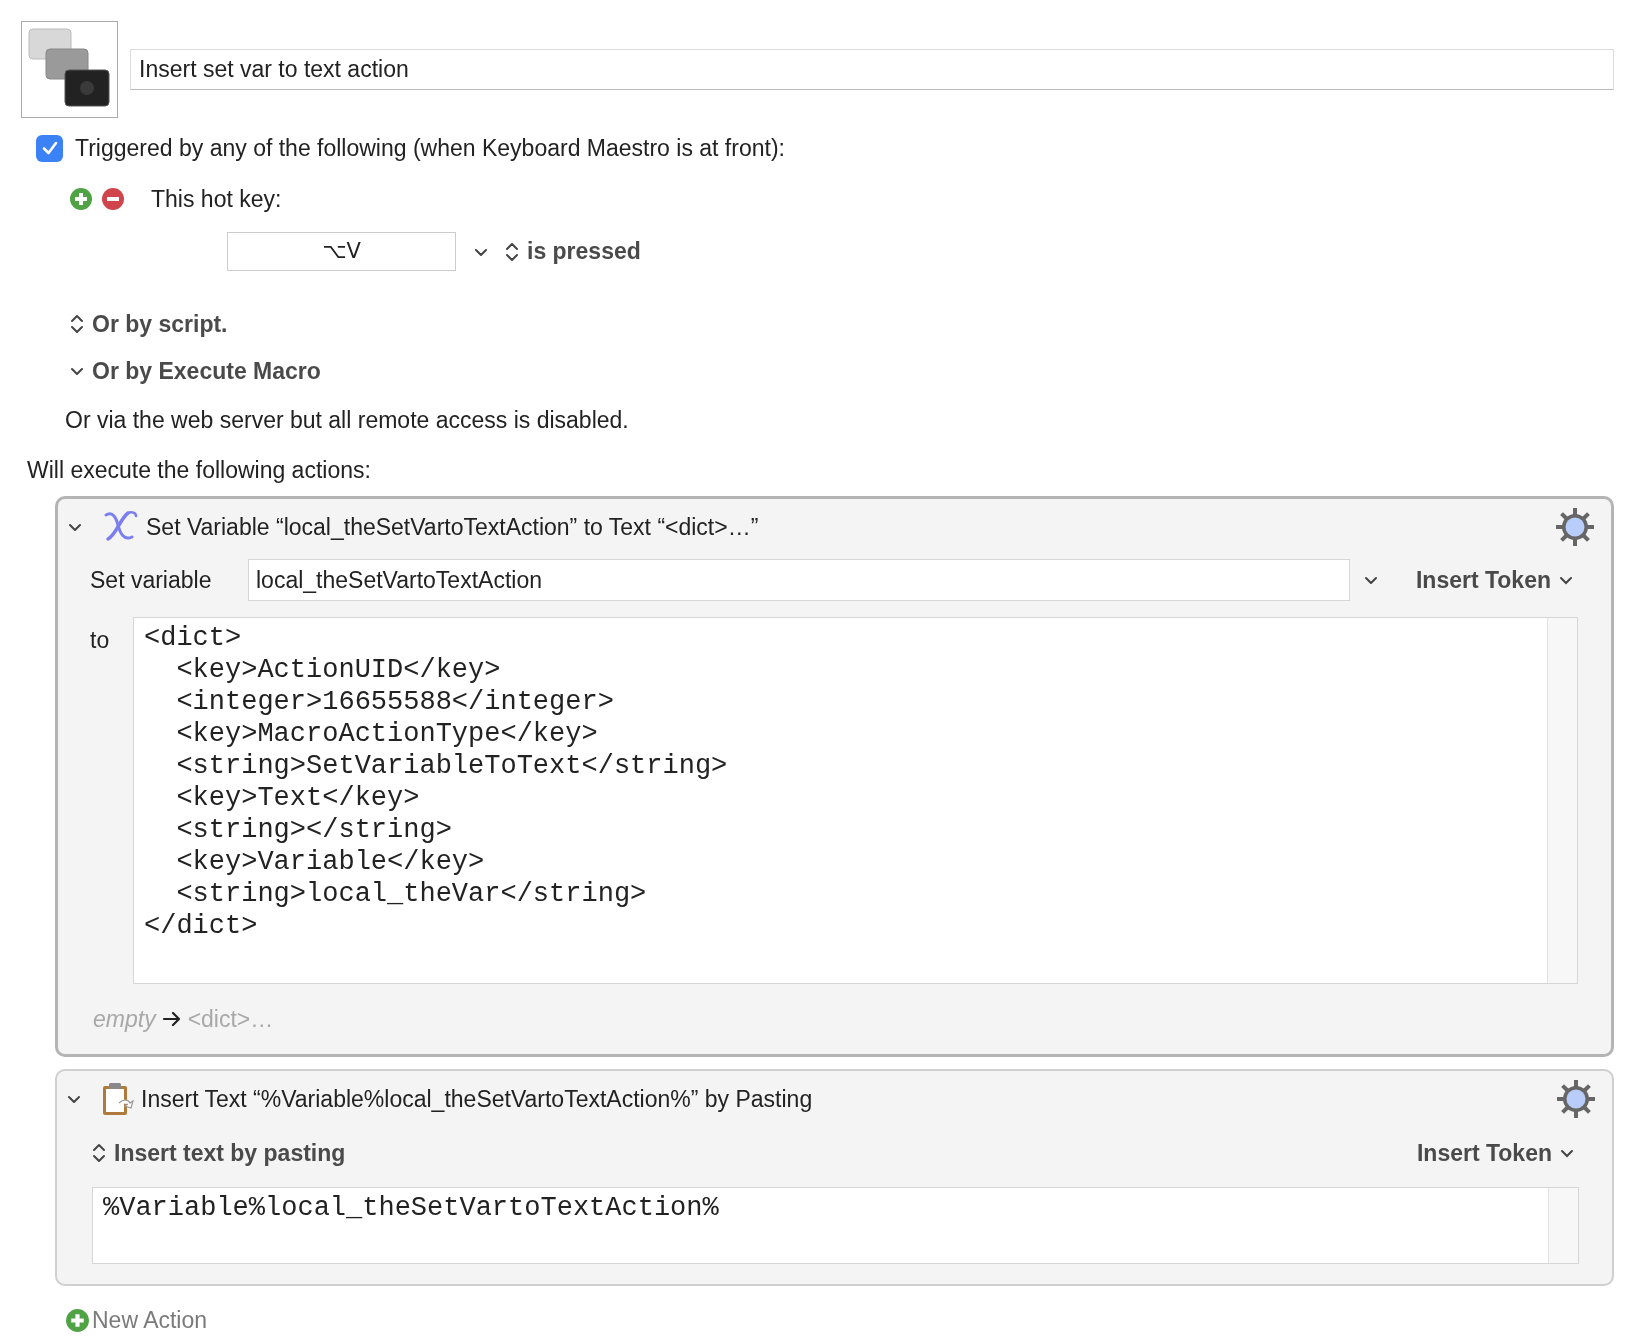 This screenshot has width=1636, height=1342. I want to click on summary-from: empty, so click(124, 1019).